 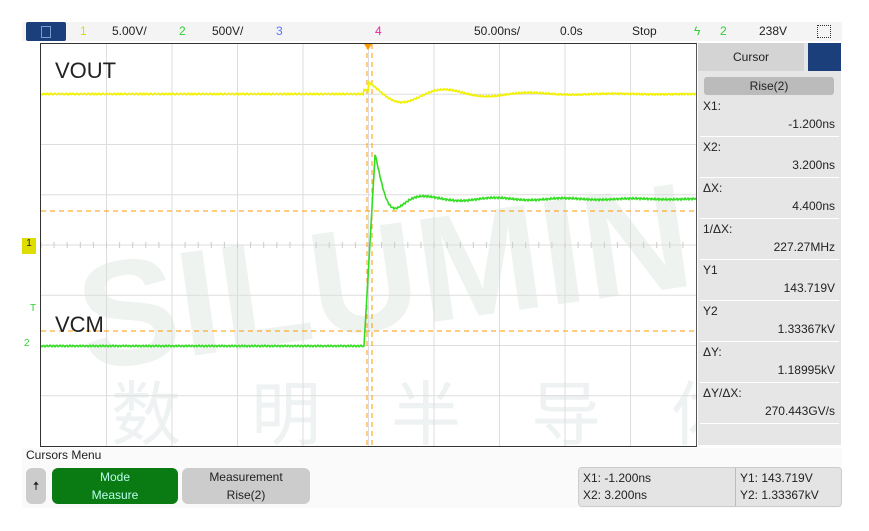 I want to click on trigger-edge-icon: ϟ, so click(x=697, y=31).